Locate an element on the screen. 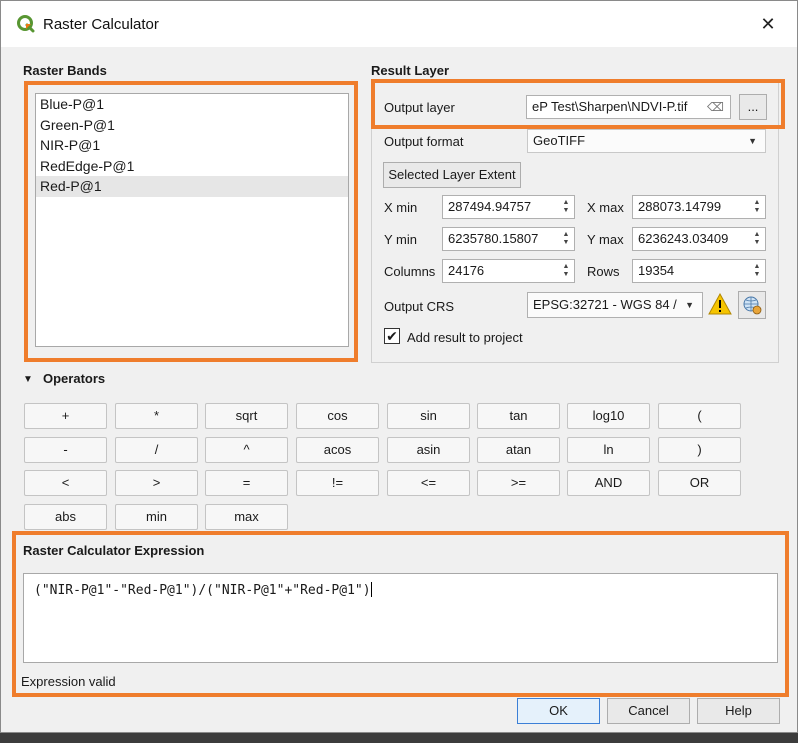 The width and height of the screenshot is (798, 743). operator-button: OR is located at coordinates (699, 483).